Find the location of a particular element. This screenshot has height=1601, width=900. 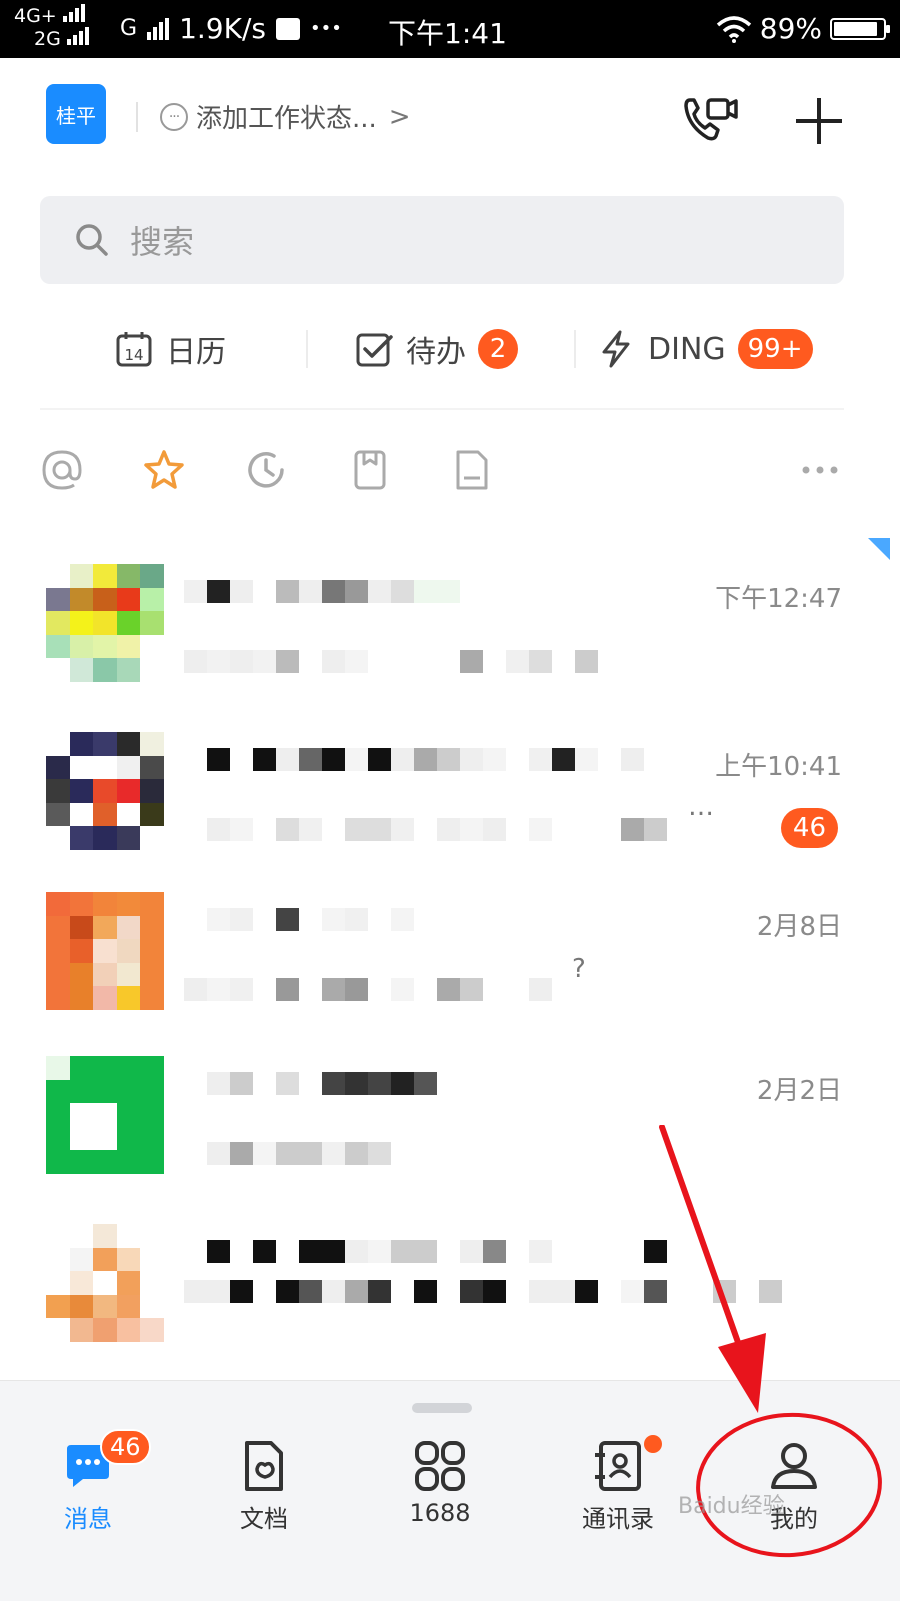

todo-shortcut: 待办 2 is located at coordinates (436, 349).